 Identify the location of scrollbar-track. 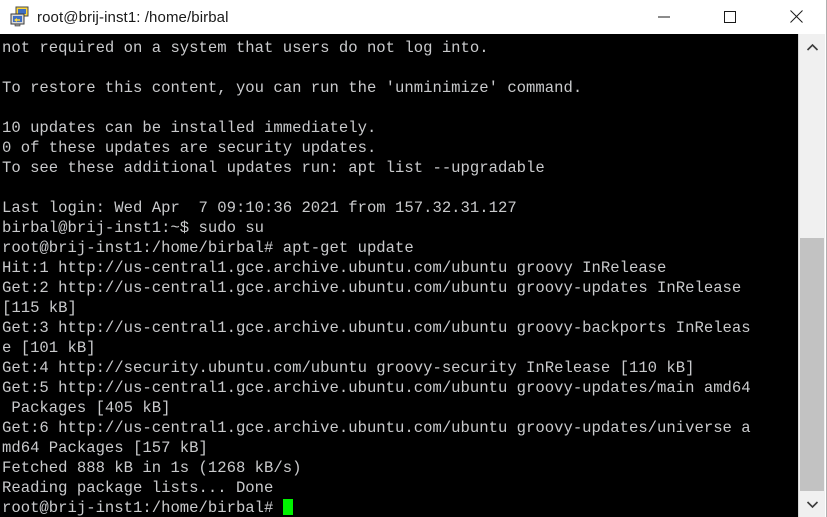
(812, 286).